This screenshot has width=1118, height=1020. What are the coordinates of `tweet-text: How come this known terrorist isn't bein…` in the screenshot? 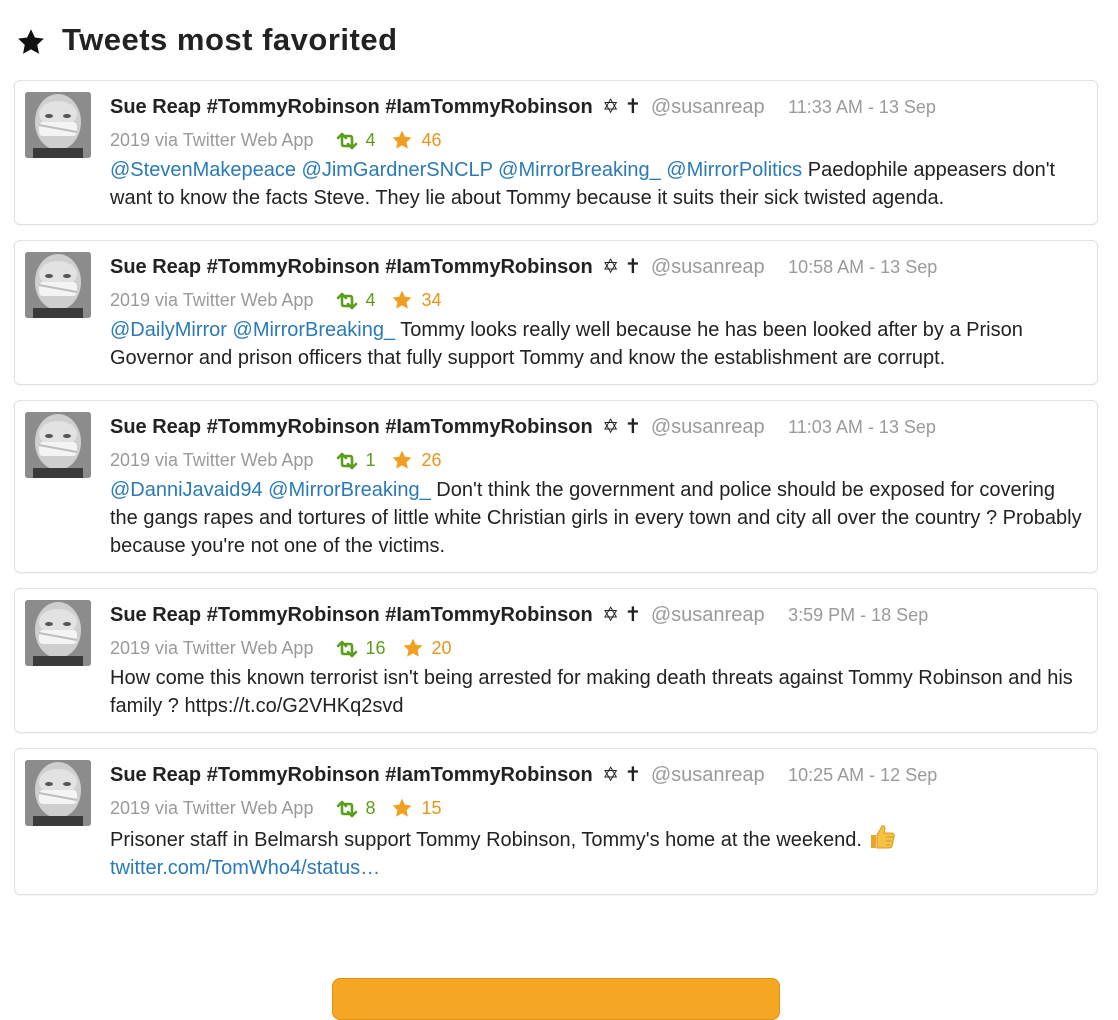 It's located at (597, 692).